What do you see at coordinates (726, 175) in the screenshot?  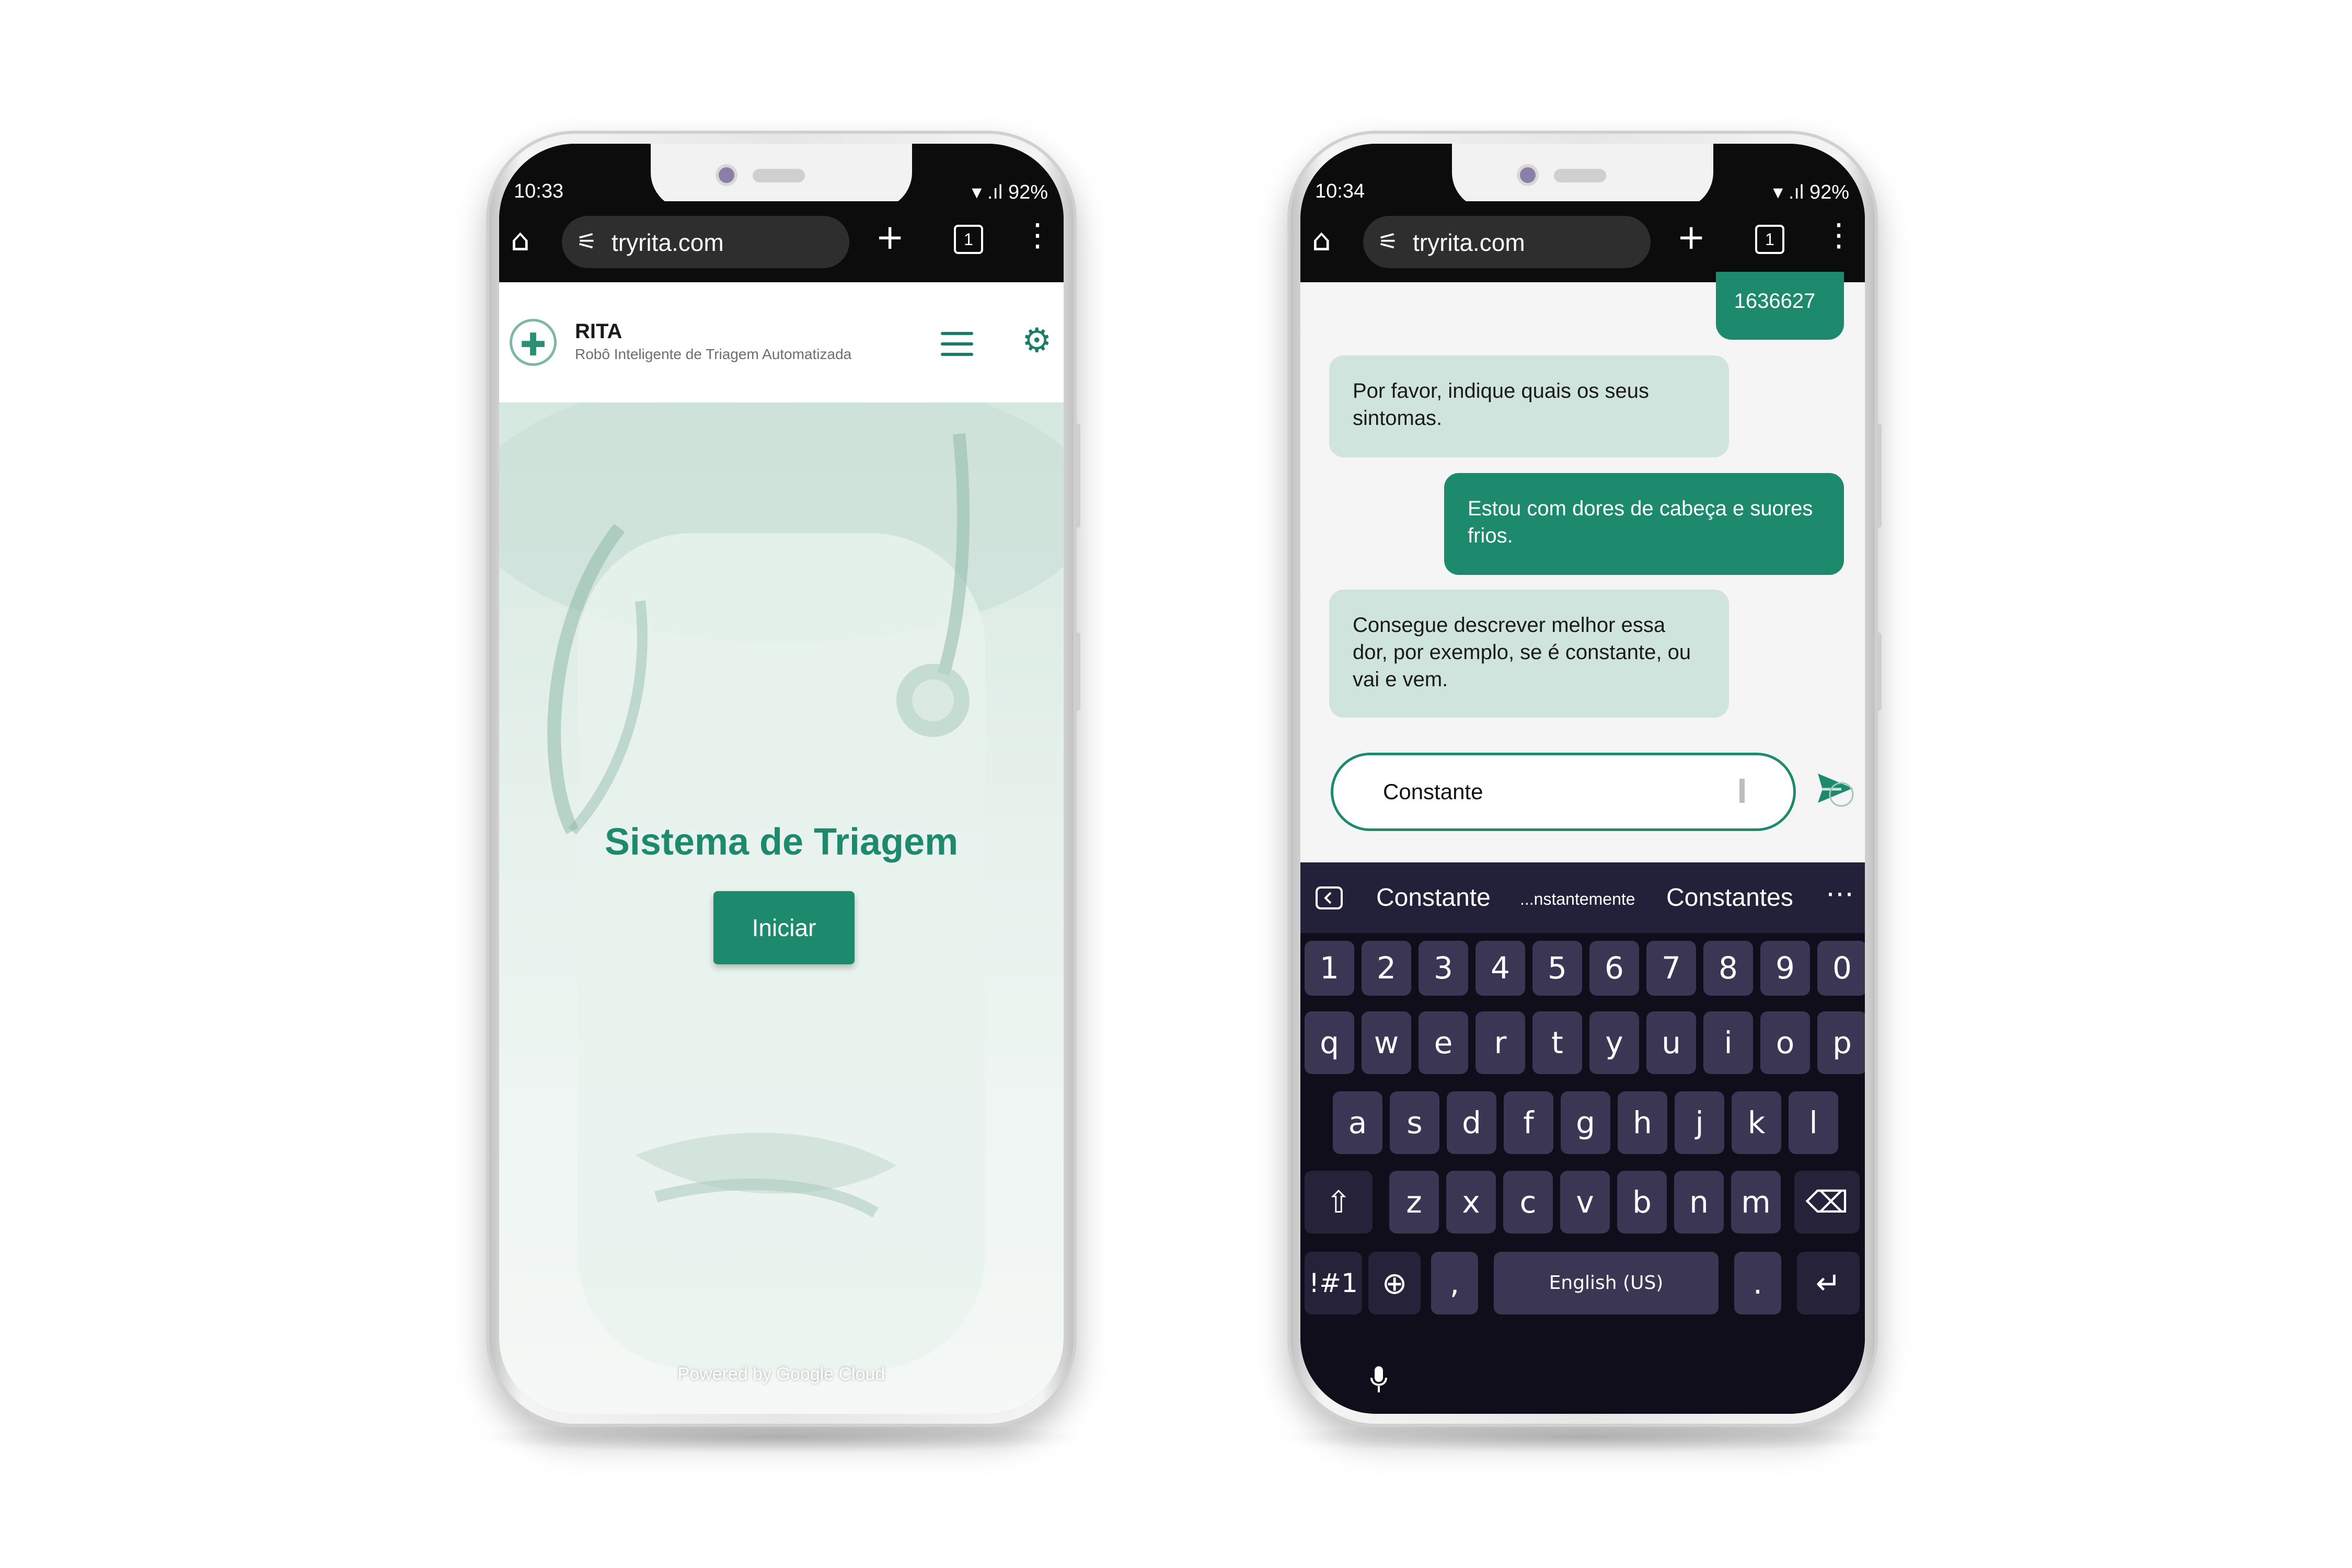 I see `front-camera` at bounding box center [726, 175].